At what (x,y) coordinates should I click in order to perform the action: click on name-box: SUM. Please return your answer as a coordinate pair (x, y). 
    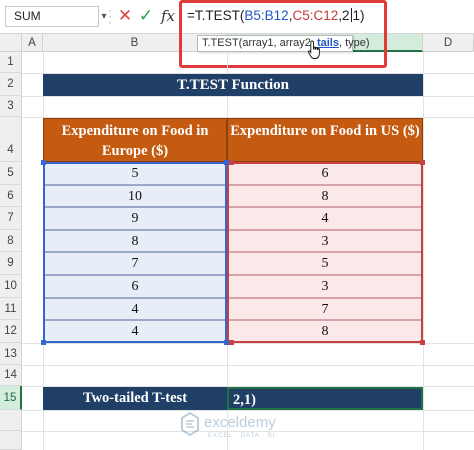
    Looking at the image, I should click on (52, 16).